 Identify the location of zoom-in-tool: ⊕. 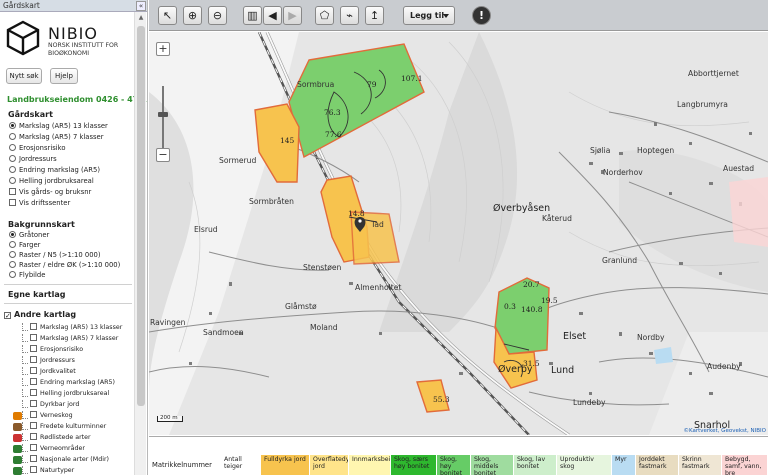
(192, 15).